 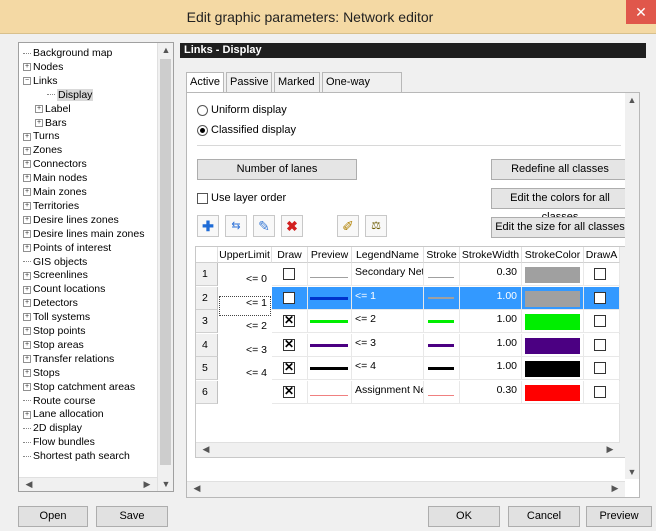 What do you see at coordinates (42, 150) in the screenshot?
I see `tree-item: + Zones` at bounding box center [42, 150].